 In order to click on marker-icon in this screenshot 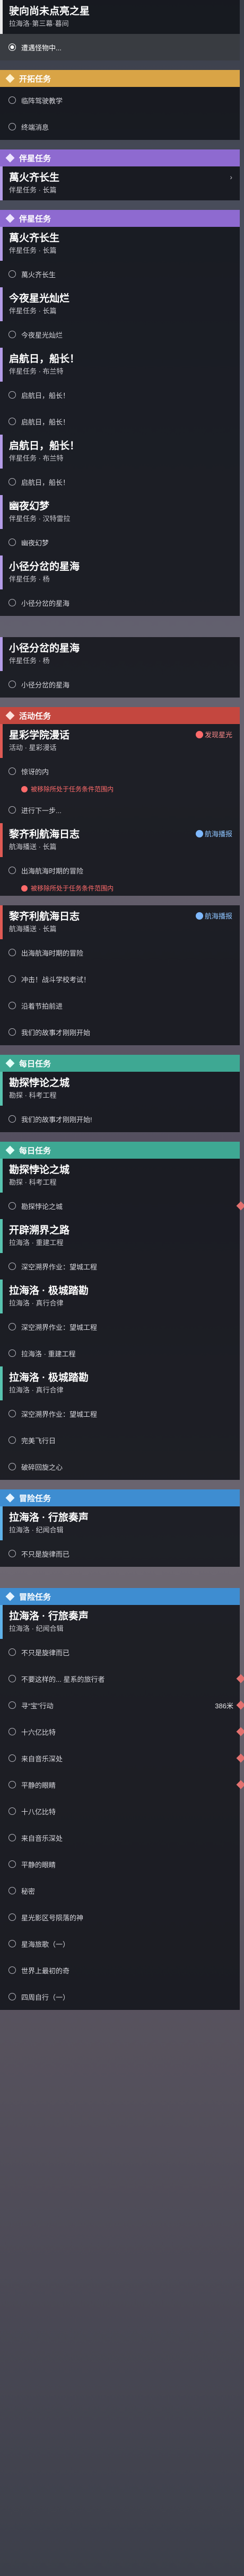, I will do `click(240, 1758)`.